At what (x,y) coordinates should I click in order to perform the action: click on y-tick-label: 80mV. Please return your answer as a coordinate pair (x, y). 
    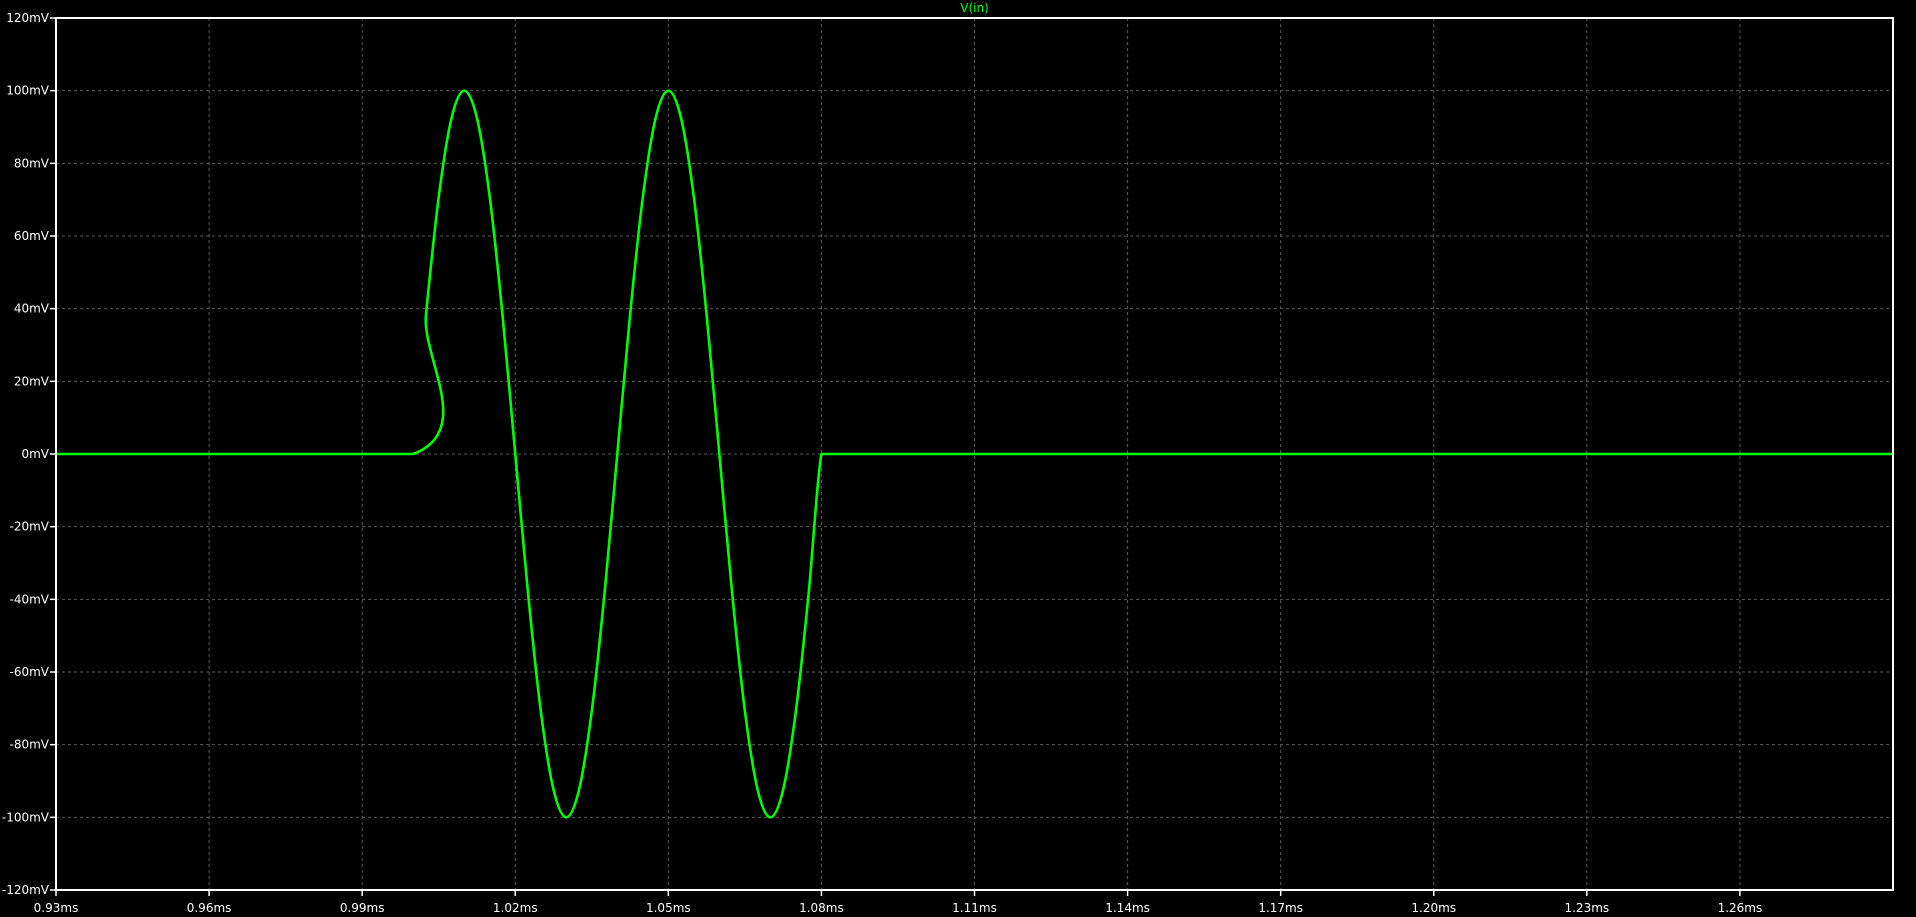
    Looking at the image, I should click on (32, 163).